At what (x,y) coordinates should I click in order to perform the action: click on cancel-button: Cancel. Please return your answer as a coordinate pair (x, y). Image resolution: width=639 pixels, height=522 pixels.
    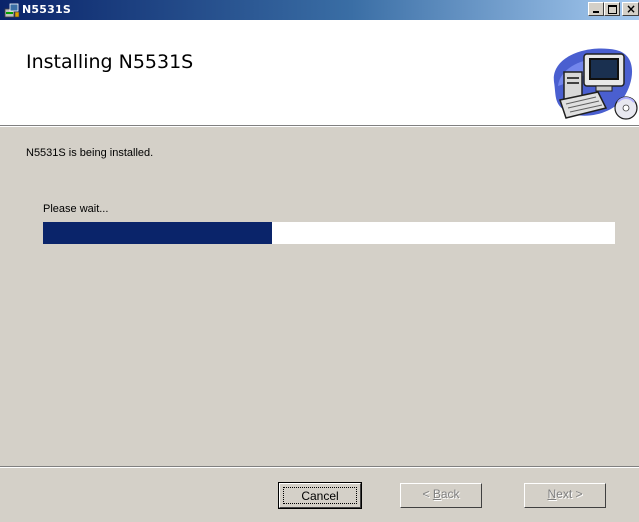
    Looking at the image, I should click on (320, 495).